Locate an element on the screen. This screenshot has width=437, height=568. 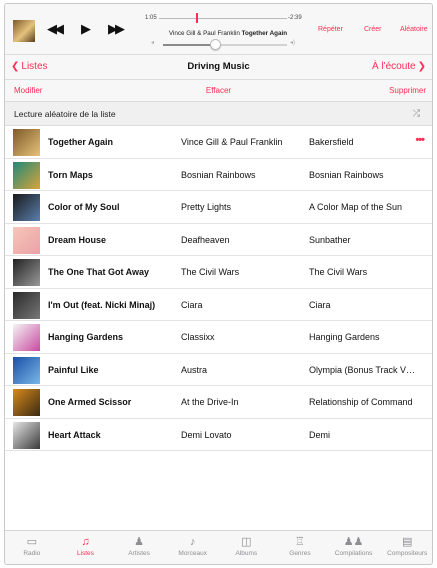
song-artist: Classixx is located at coordinates (198, 337).